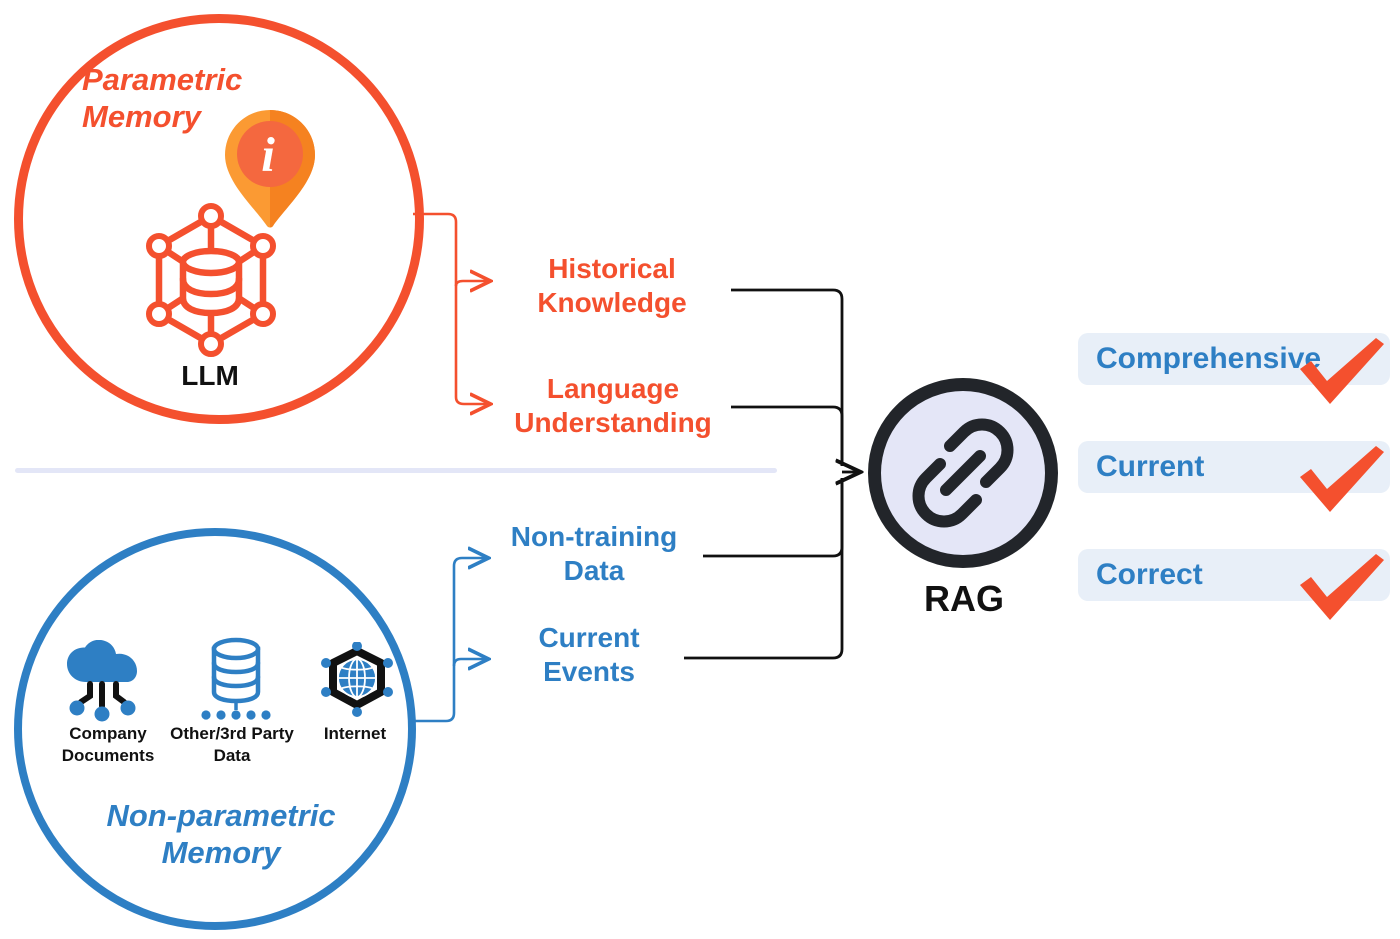  Describe the element at coordinates (963, 473) in the screenshot. I see `rag-node` at that location.